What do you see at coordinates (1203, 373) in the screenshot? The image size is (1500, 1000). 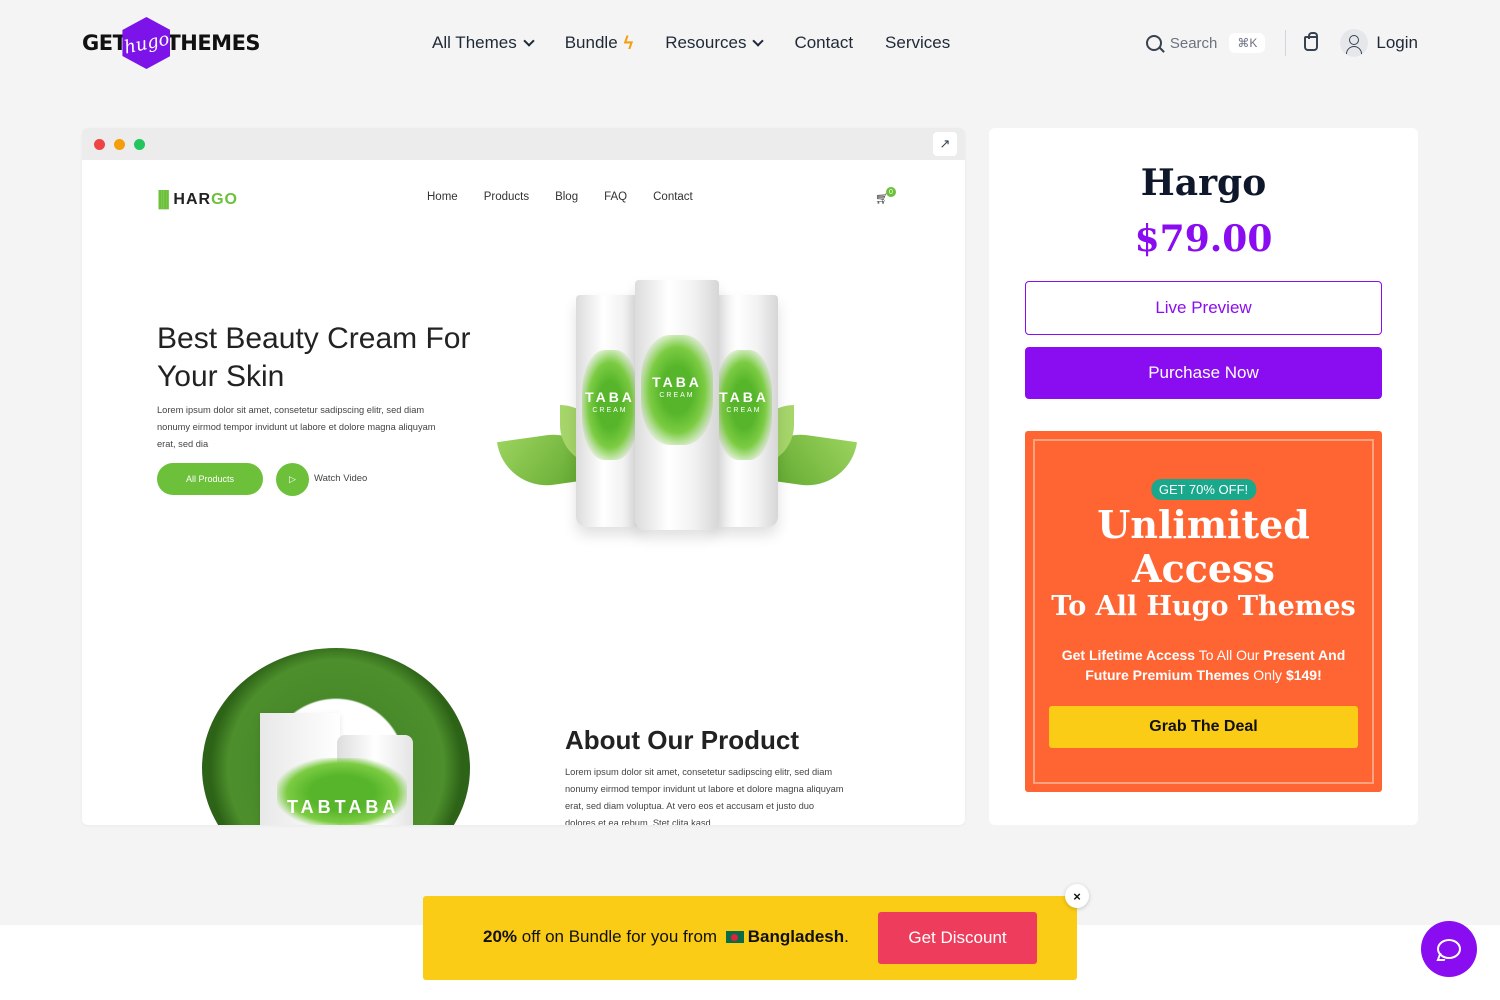 I see `purchase-now-button: Purchase Now` at bounding box center [1203, 373].